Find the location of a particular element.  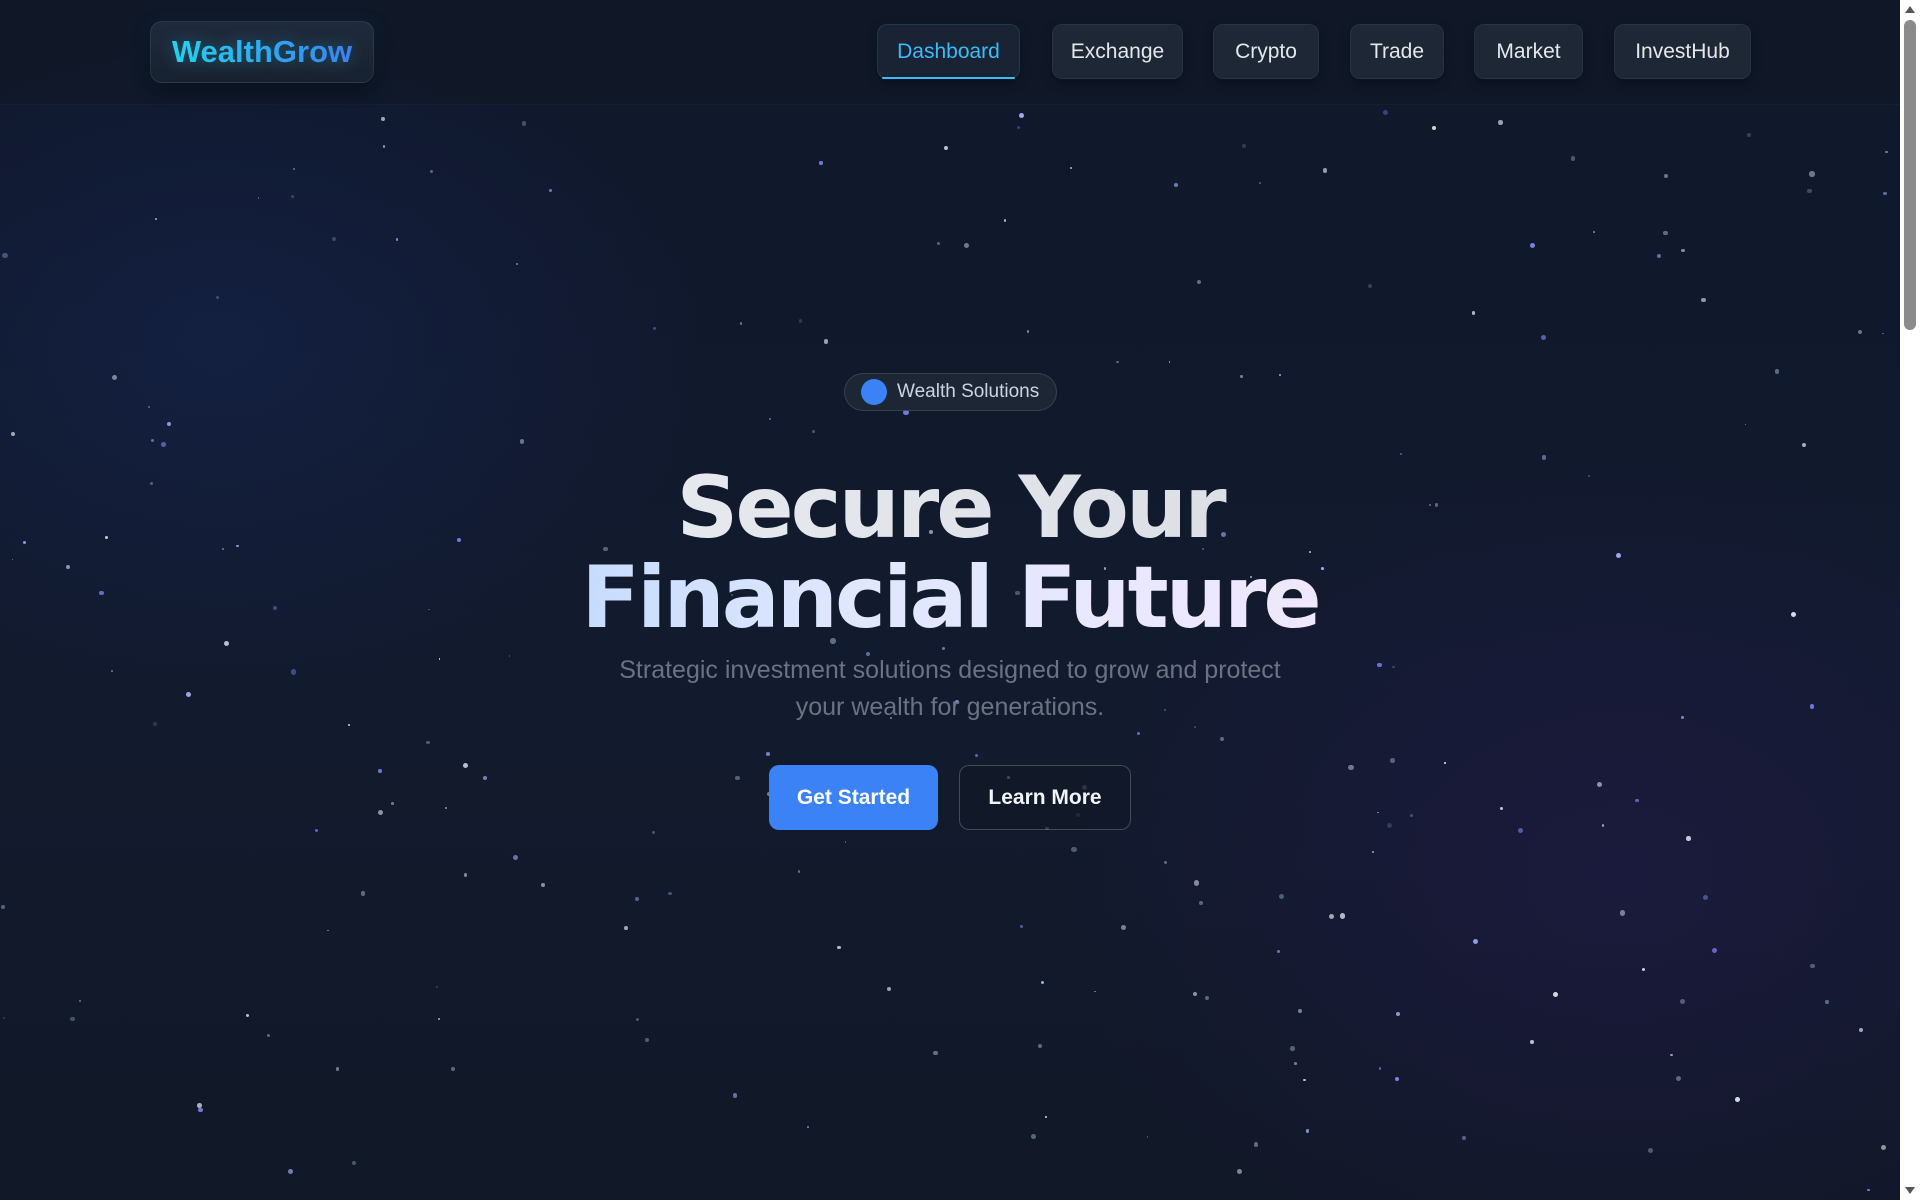

section-badge: Wealth Solutions is located at coordinates (950, 392).